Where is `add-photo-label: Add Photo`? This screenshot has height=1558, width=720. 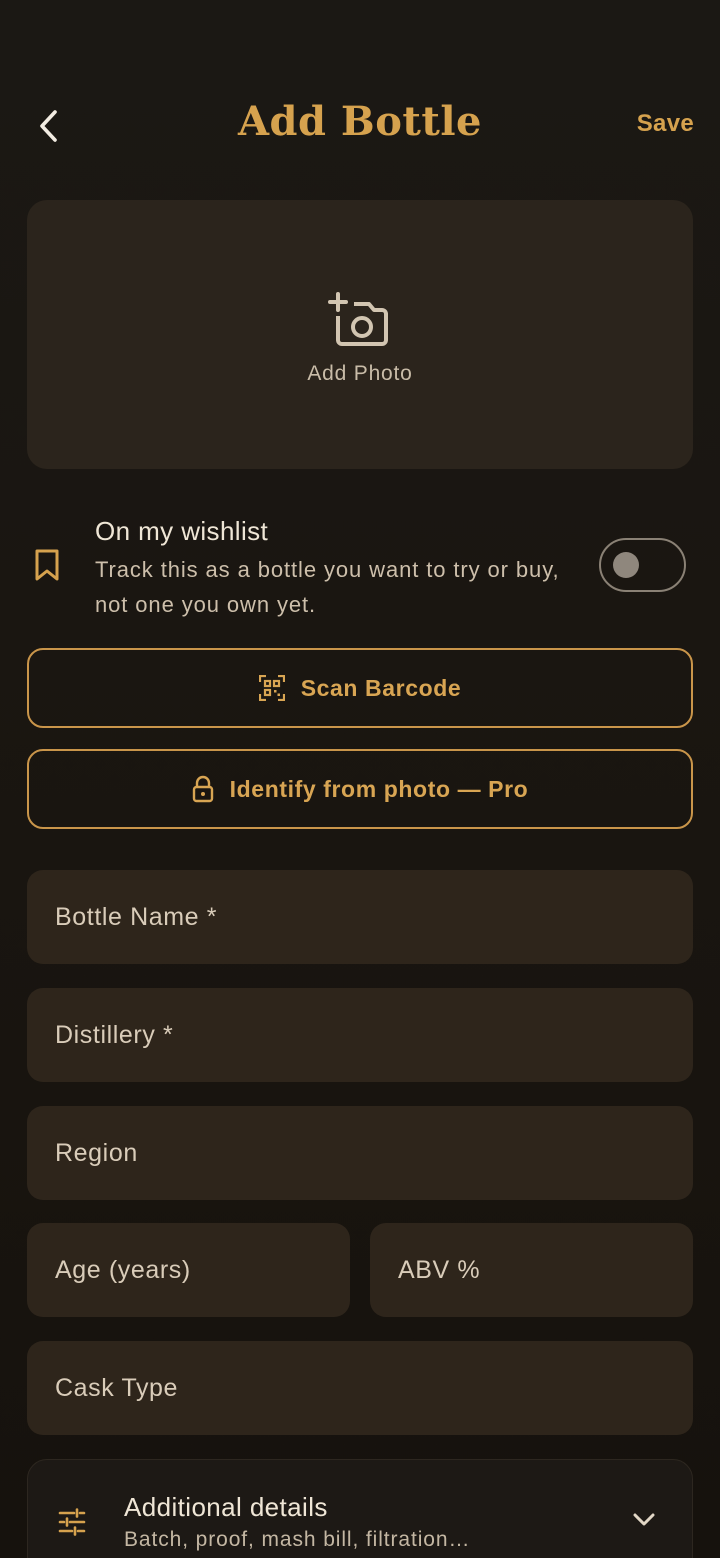 add-photo-label: Add Photo is located at coordinates (360, 373).